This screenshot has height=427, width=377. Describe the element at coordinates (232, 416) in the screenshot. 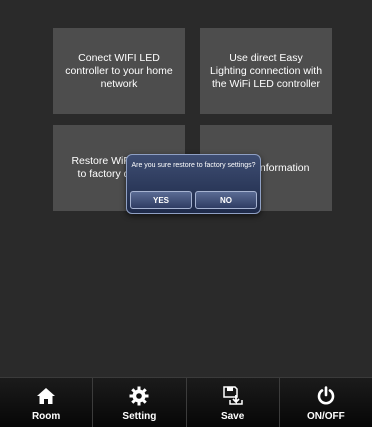

I see `nav-save-label: Save` at that location.